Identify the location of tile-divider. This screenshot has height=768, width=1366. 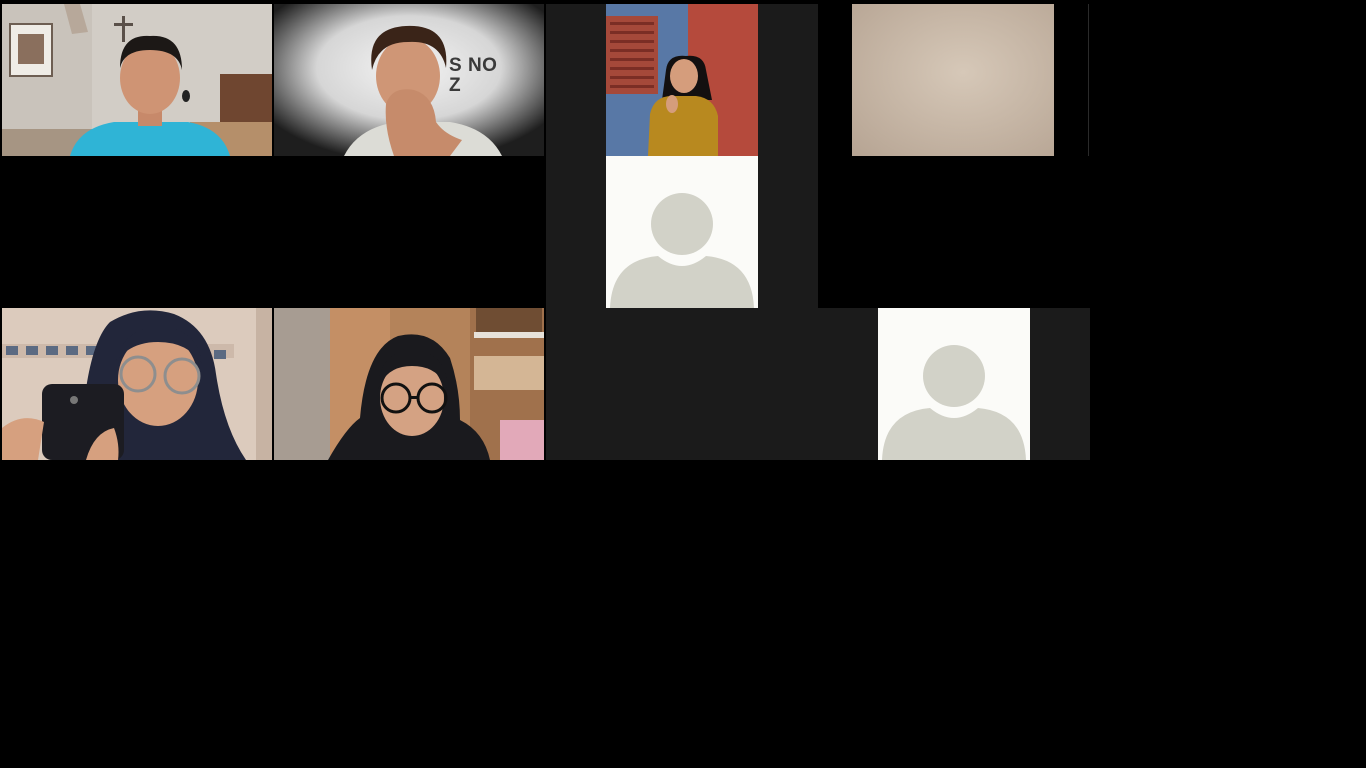
(1088, 80).